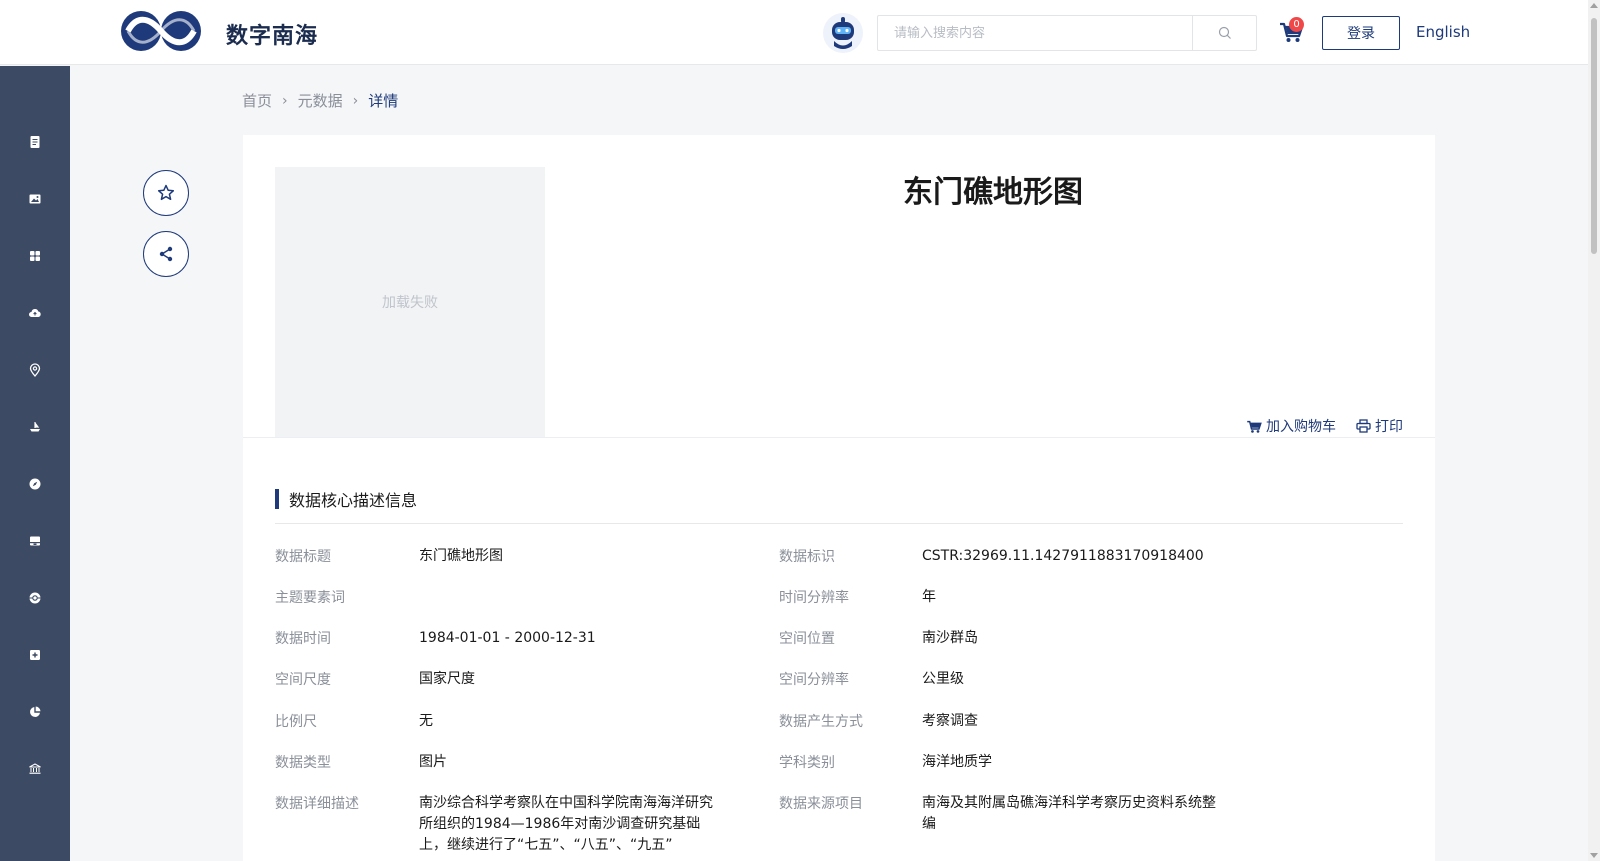 This screenshot has height=861, width=1600. I want to click on globe-icon, so click(35, 598).